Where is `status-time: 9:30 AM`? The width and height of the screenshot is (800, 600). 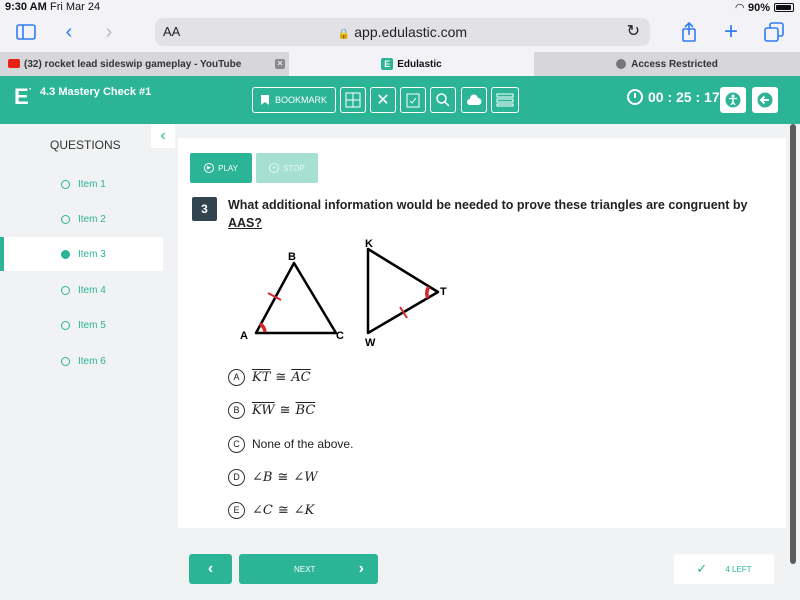 status-time: 9:30 AM is located at coordinates (26, 7).